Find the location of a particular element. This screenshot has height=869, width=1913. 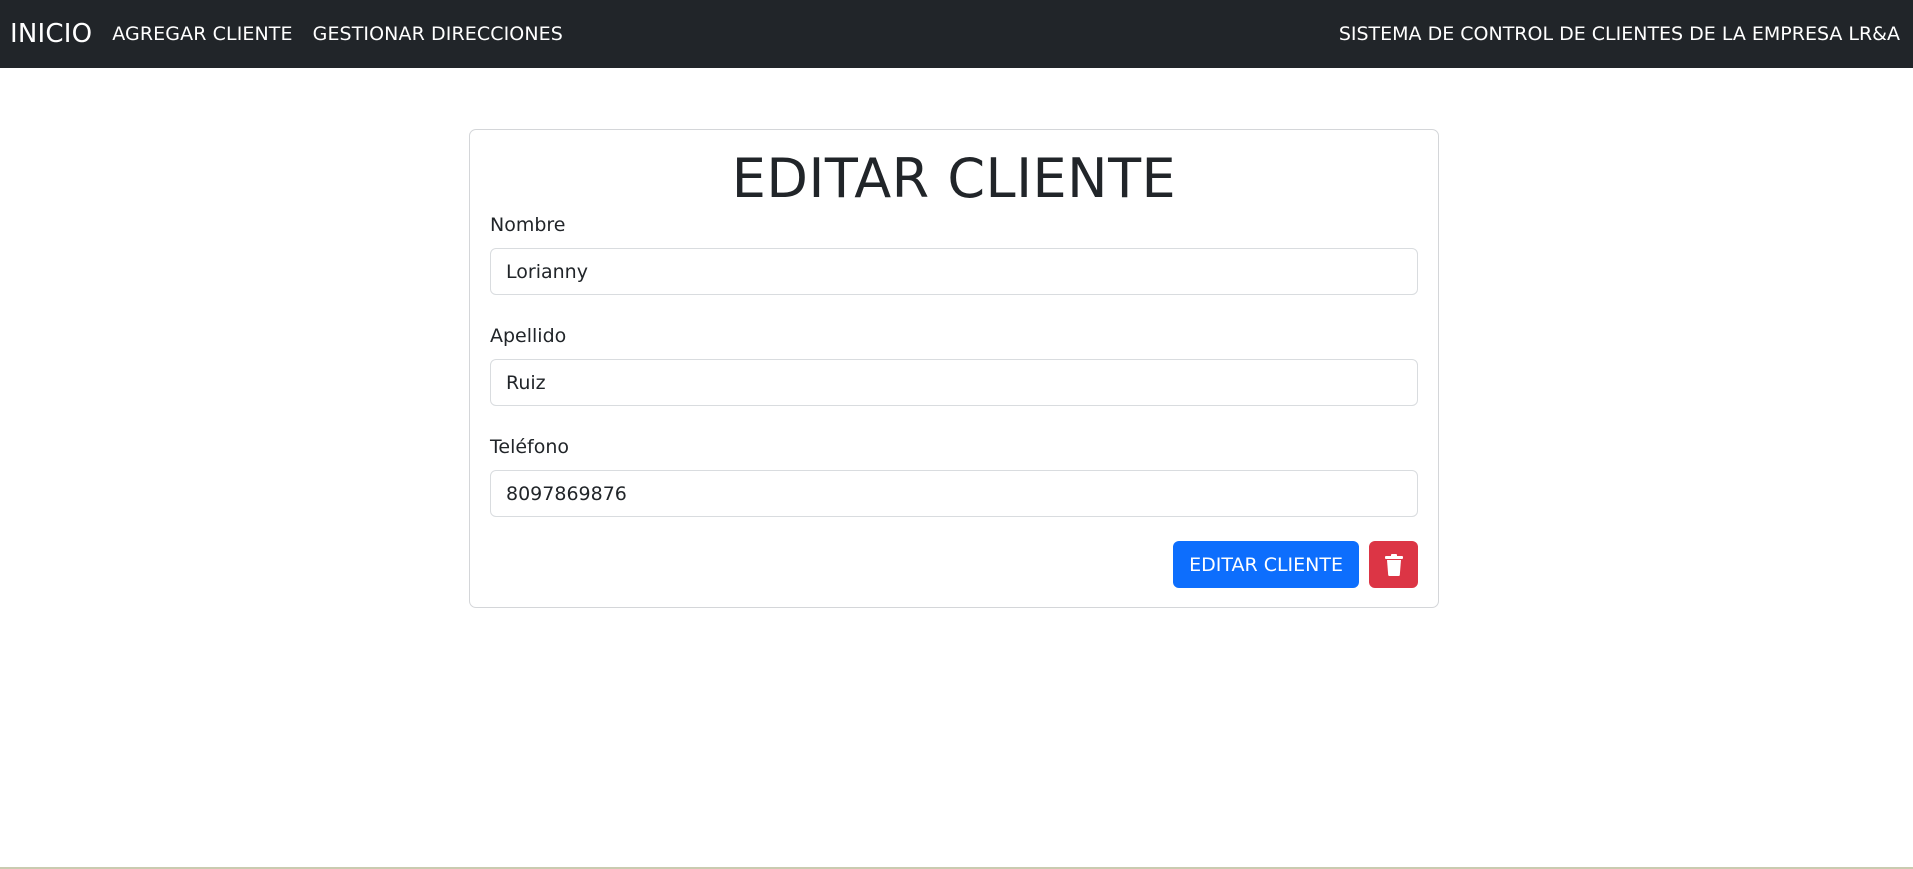

apellido-input is located at coordinates (954, 382).